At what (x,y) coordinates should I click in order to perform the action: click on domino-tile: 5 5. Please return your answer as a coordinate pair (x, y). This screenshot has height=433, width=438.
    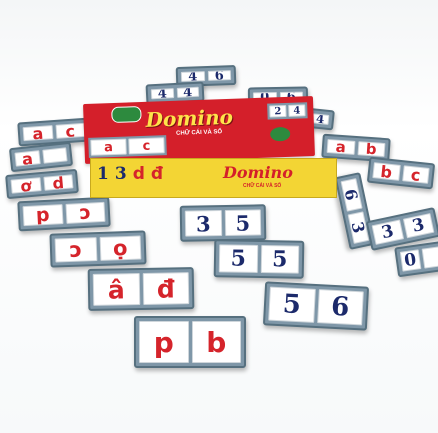
    Looking at the image, I should click on (259, 259).